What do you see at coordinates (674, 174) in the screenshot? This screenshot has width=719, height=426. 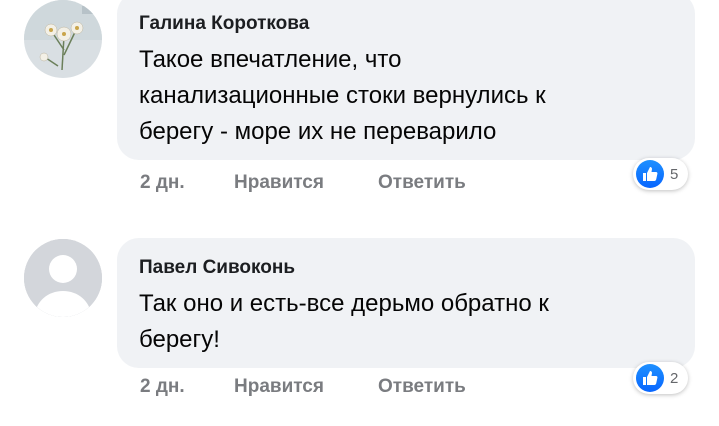 I see `reaction-count: 5` at bounding box center [674, 174].